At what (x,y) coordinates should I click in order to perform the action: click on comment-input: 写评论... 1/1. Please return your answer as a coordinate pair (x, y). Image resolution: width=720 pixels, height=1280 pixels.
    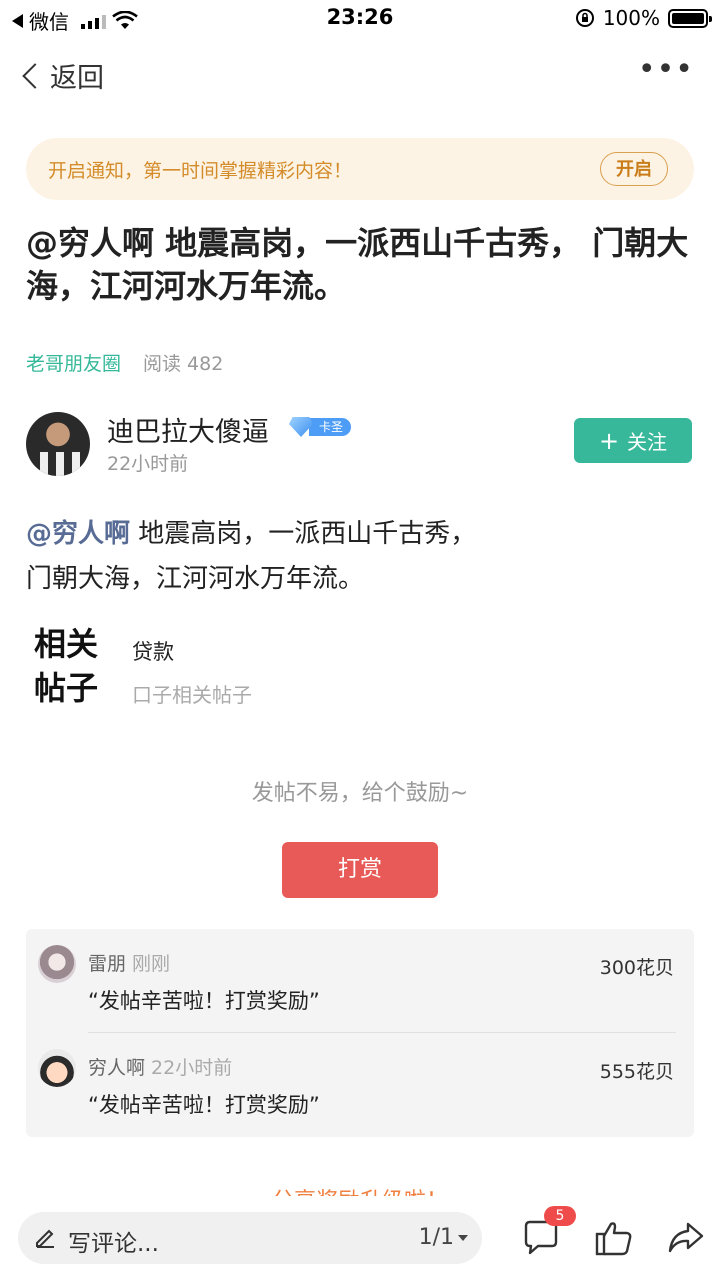
    Looking at the image, I should click on (250, 1238).